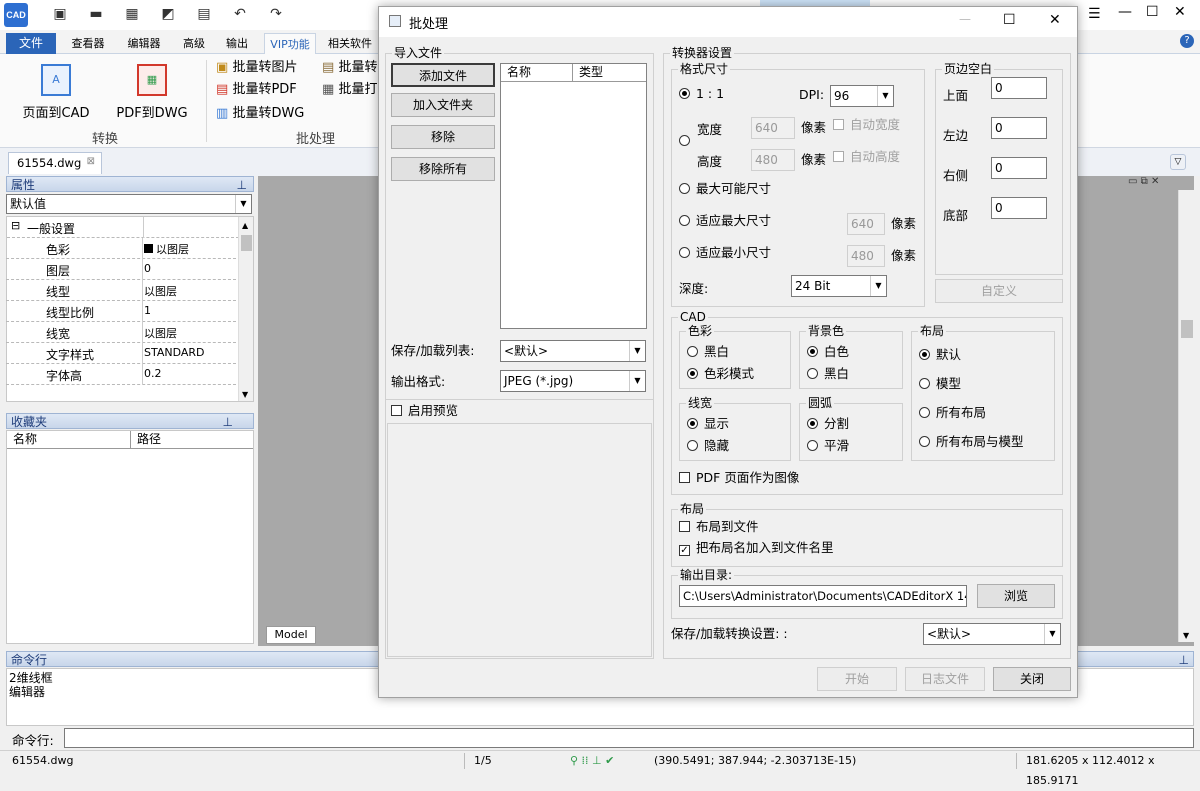  I want to click on minimize-icon: —, so click(1125, 12).